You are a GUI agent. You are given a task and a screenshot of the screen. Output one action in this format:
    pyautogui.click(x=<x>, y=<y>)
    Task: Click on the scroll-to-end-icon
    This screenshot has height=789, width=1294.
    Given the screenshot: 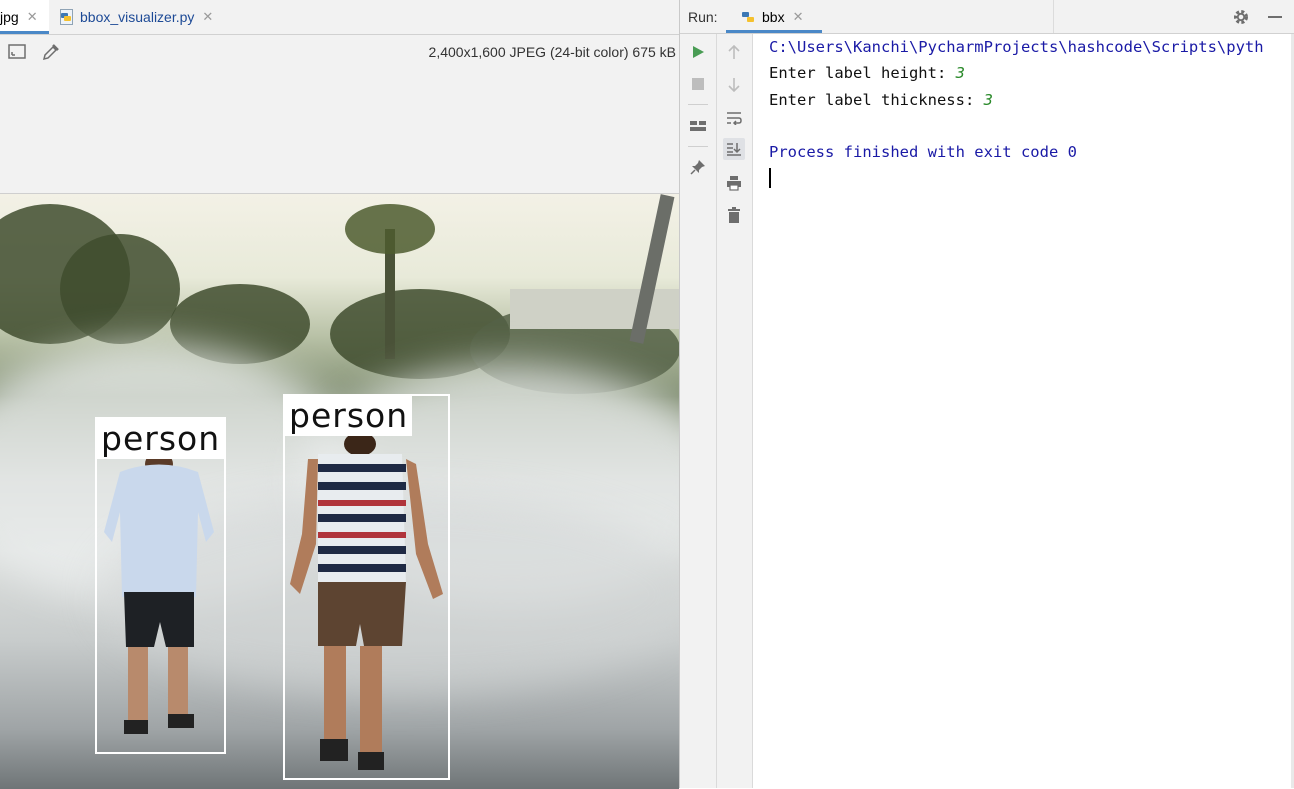 What is the action you would take?
    pyautogui.click(x=734, y=149)
    